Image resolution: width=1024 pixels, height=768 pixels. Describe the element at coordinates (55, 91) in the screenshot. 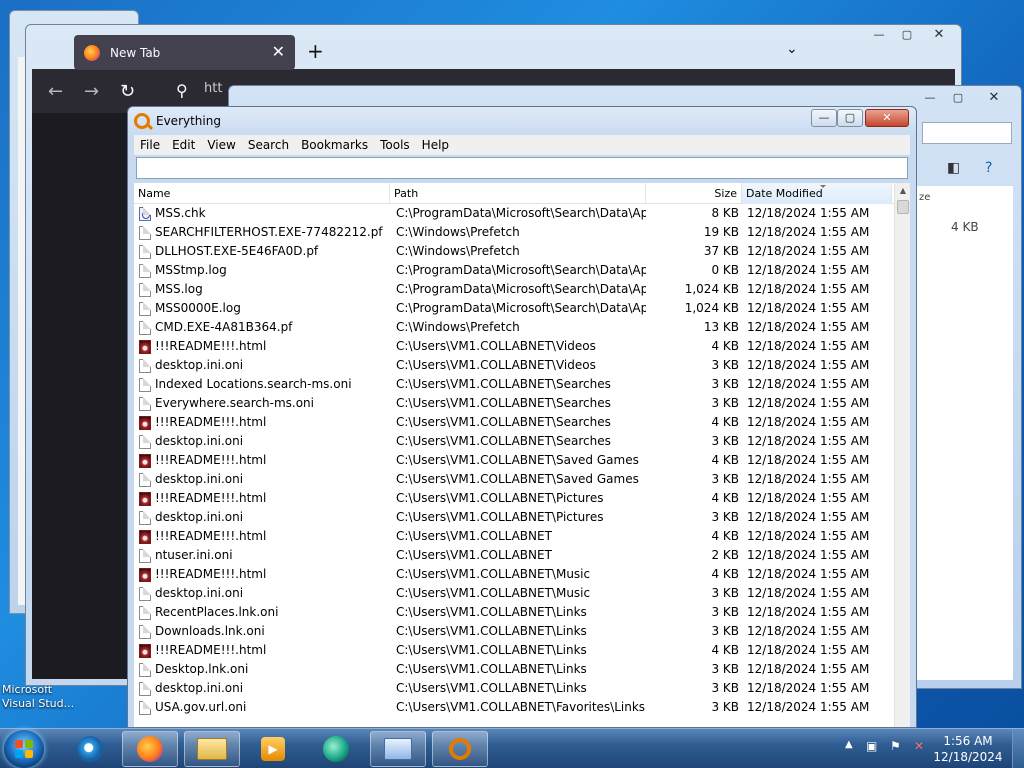

I see `back-icon: ←` at that location.